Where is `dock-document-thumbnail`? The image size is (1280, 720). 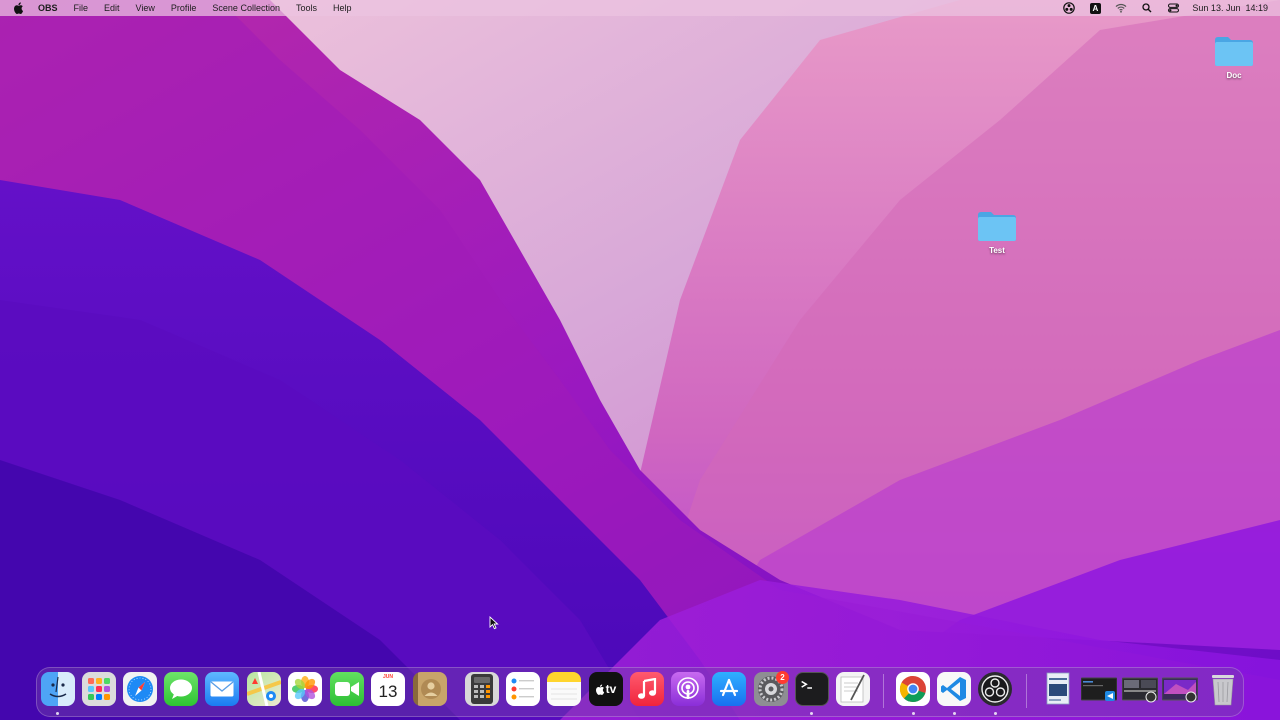
dock-document-thumbnail is located at coordinates (1058, 689).